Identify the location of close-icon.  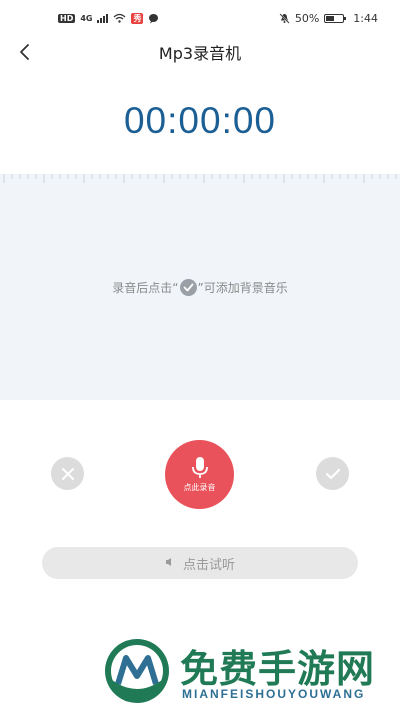
(67, 473).